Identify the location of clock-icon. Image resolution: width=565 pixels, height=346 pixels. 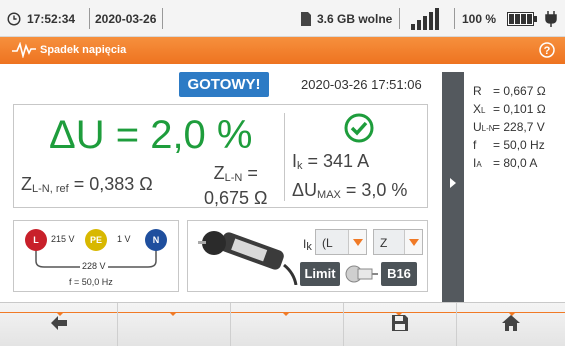
(14, 18).